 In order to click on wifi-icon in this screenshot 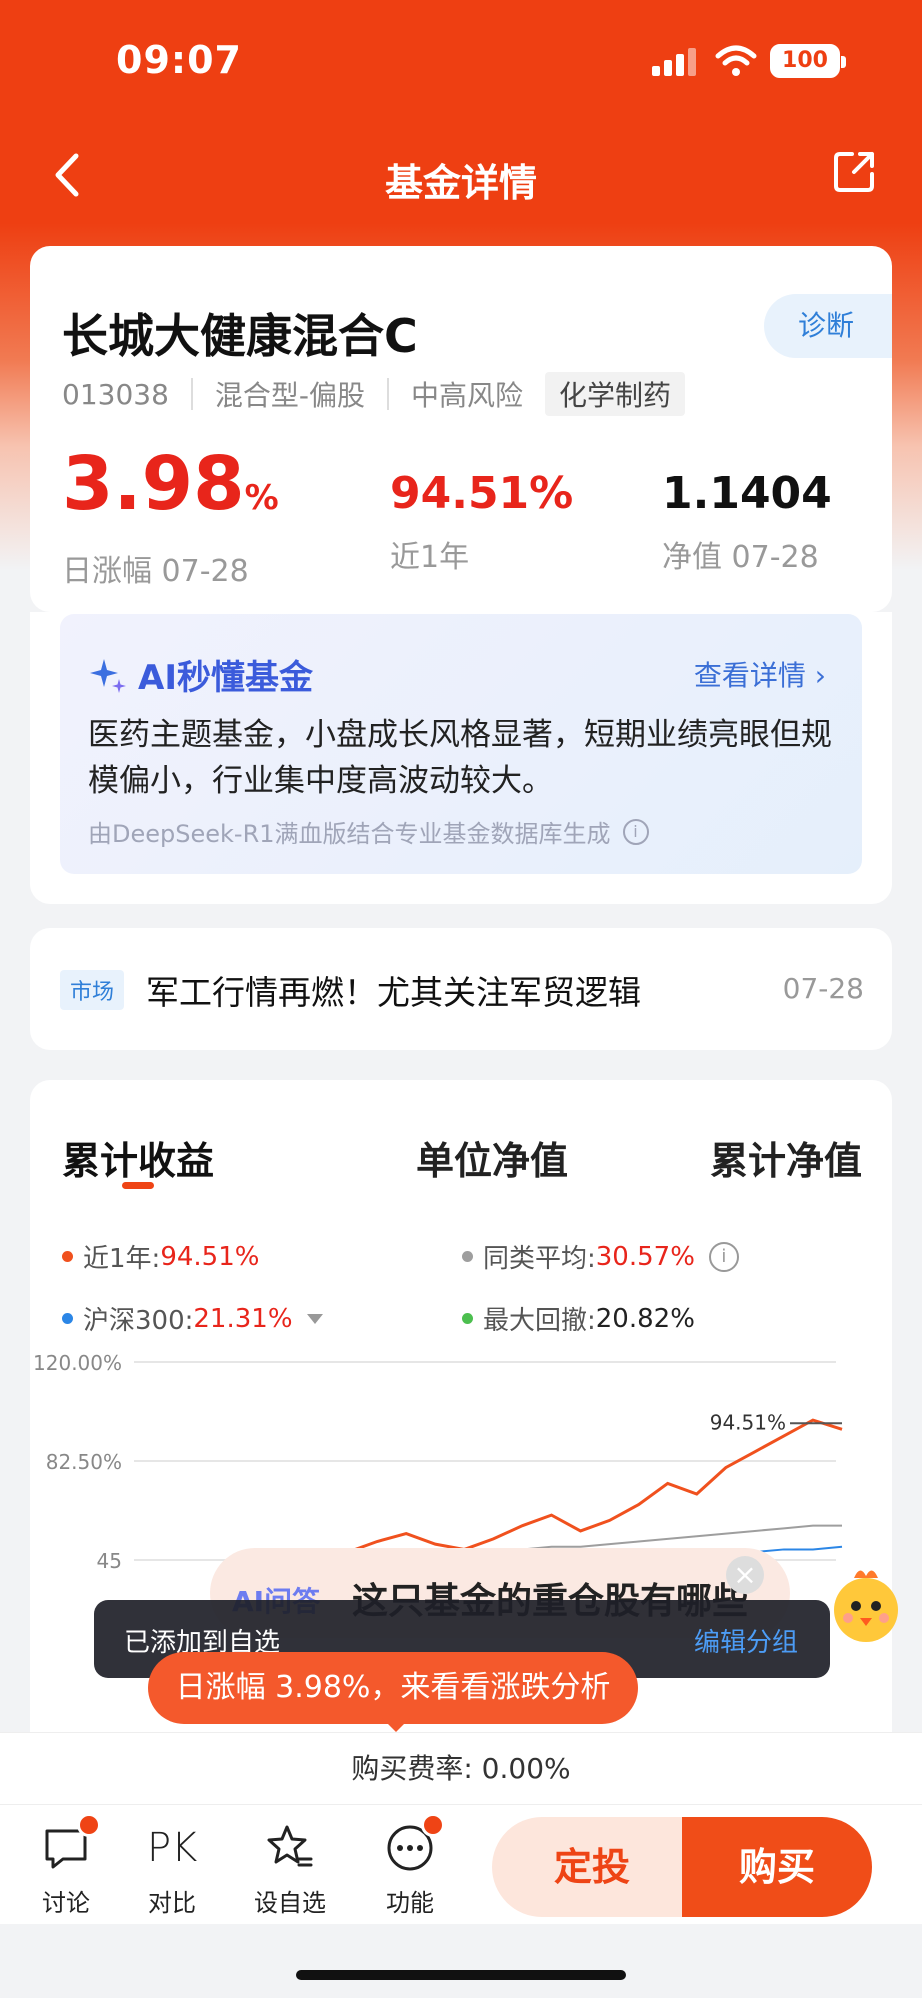, I will do `click(736, 60)`.